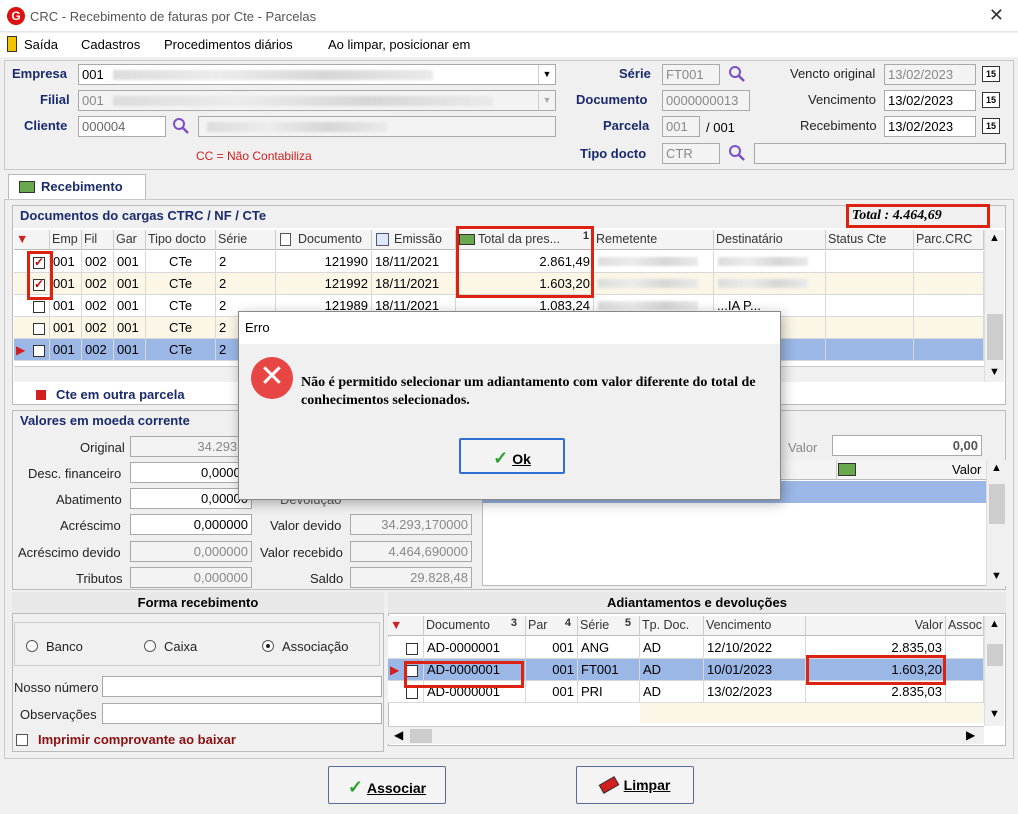 The image size is (1018, 814). What do you see at coordinates (414, 240) in the screenshot?
I see `col-emissao: Emissão` at bounding box center [414, 240].